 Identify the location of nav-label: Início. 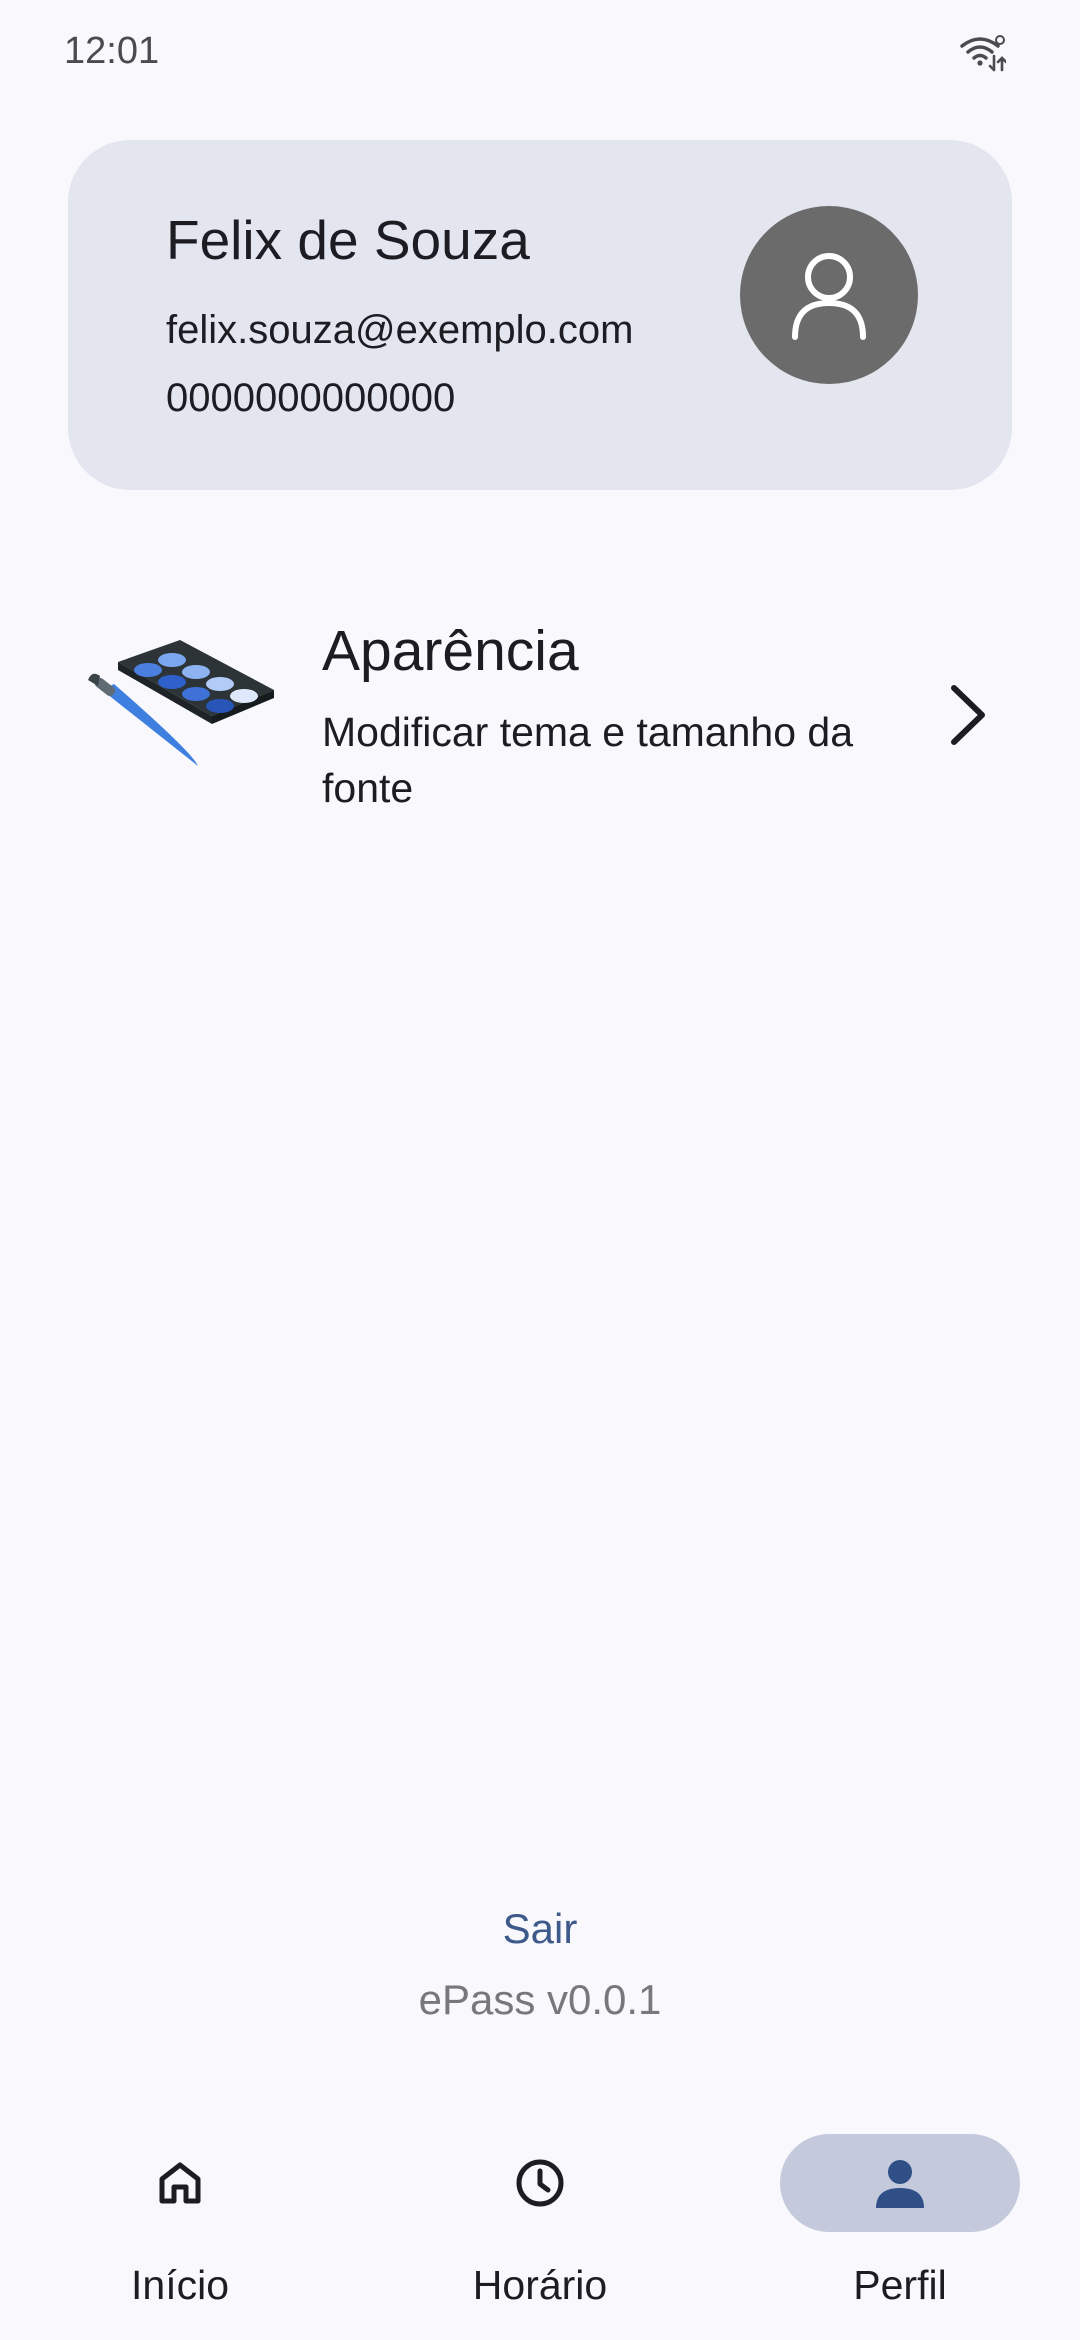
(180, 2285).